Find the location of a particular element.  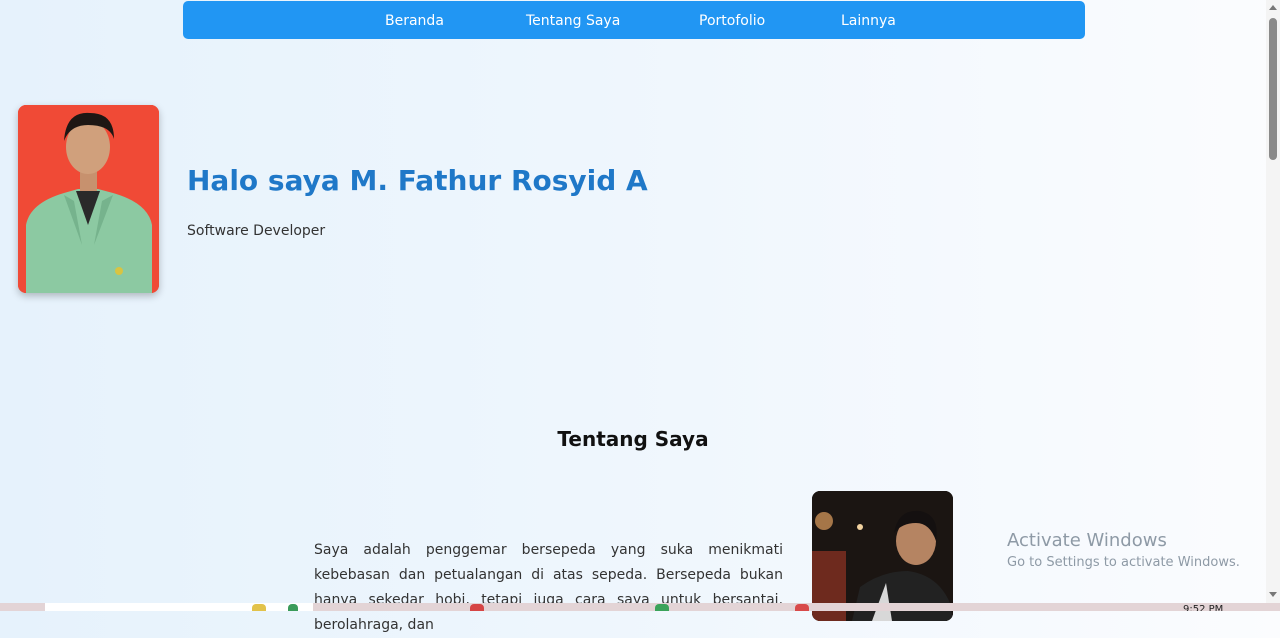

nav-item-tentang-saya: Tentang Saya is located at coordinates (573, 20).